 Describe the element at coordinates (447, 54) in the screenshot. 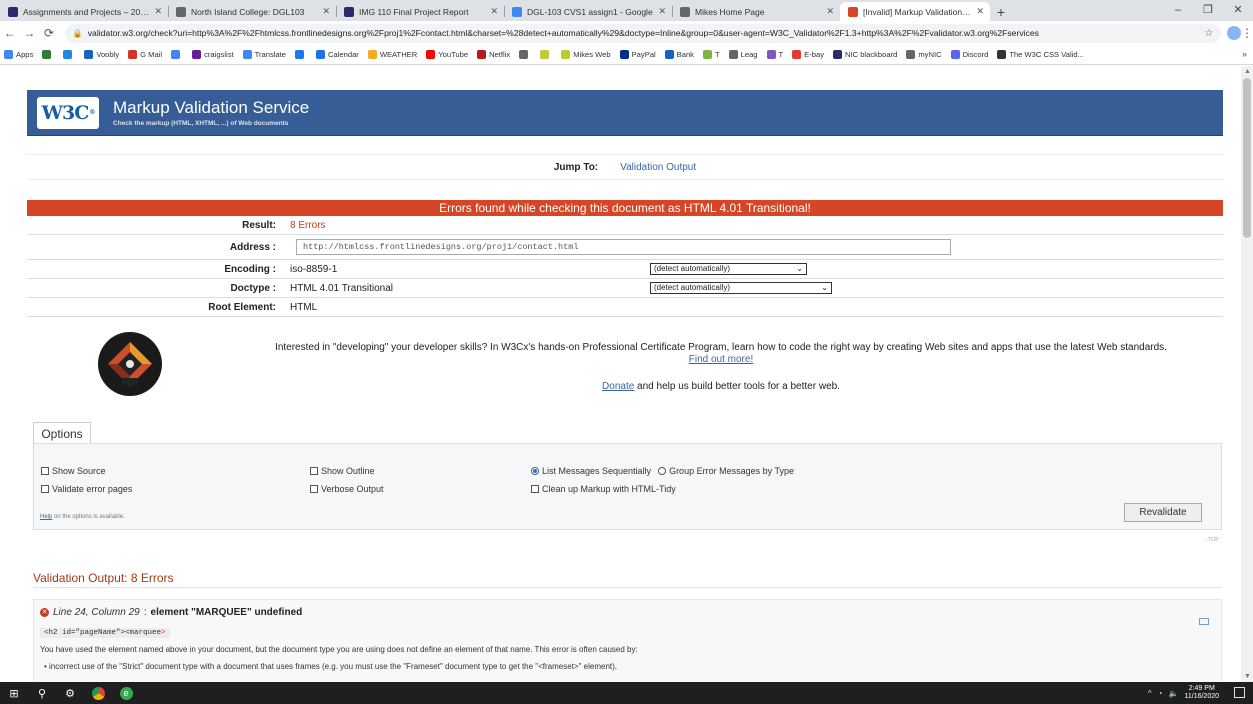

I see `bookmark-item: YouTube` at that location.